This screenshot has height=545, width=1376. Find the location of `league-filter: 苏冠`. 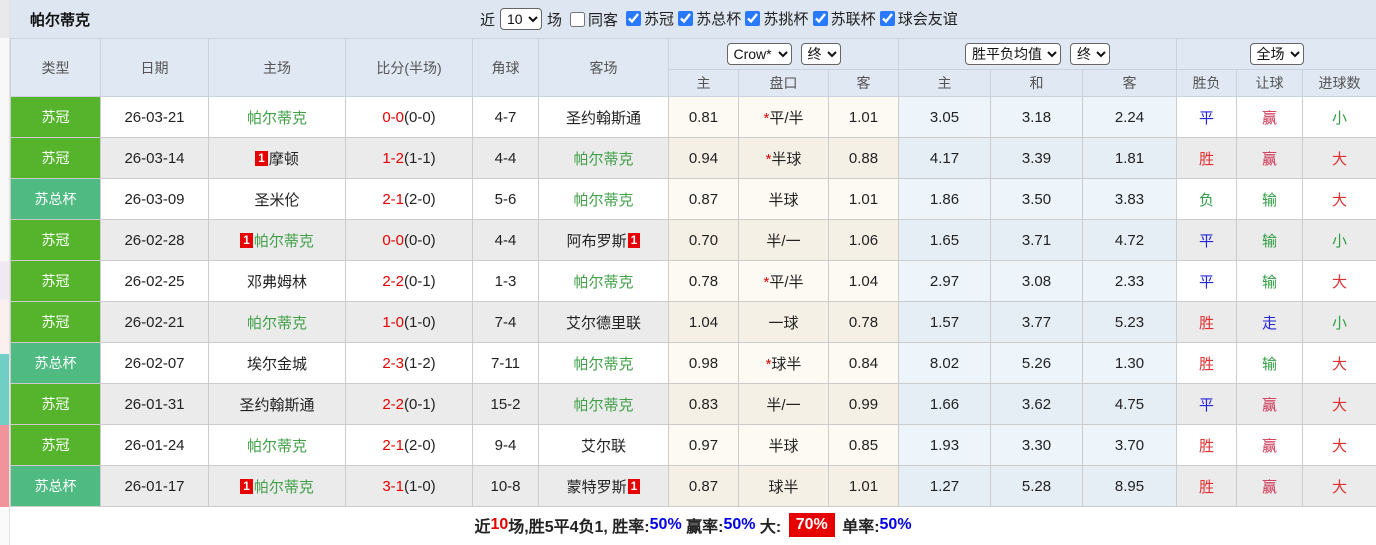

league-filter: 苏冠 is located at coordinates (650, 18).